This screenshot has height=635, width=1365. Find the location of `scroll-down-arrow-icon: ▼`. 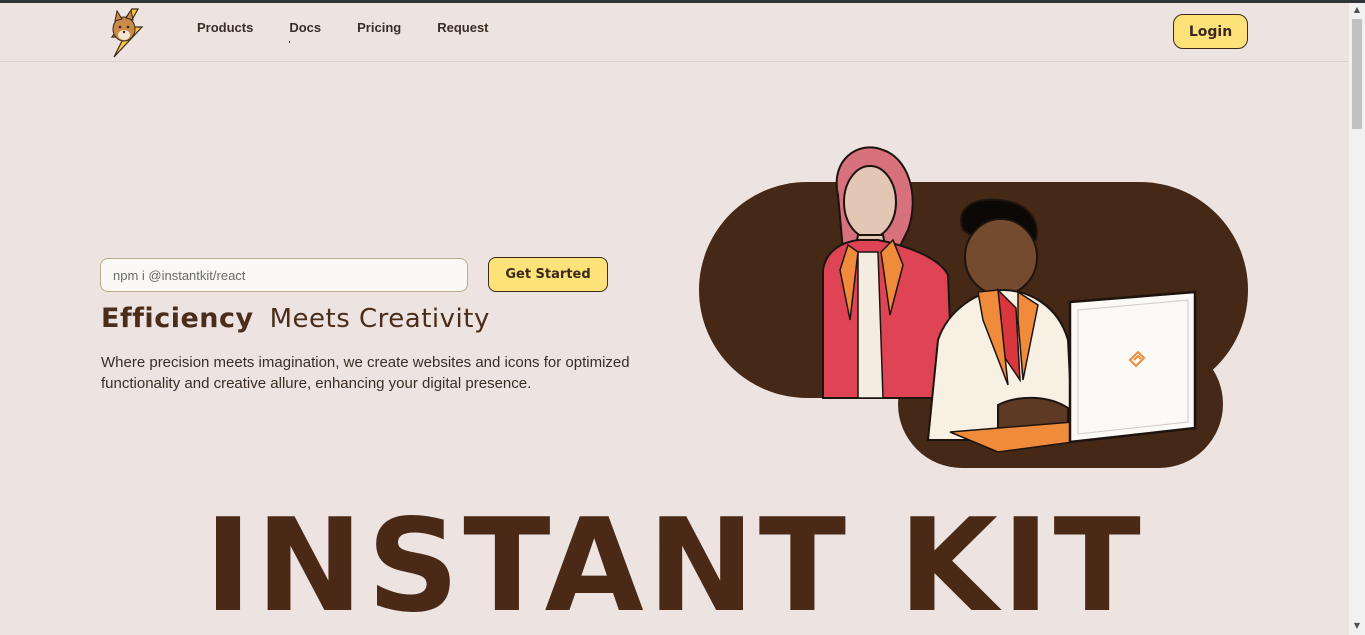

scroll-down-arrow-icon: ▼ is located at coordinates (1357, 626).